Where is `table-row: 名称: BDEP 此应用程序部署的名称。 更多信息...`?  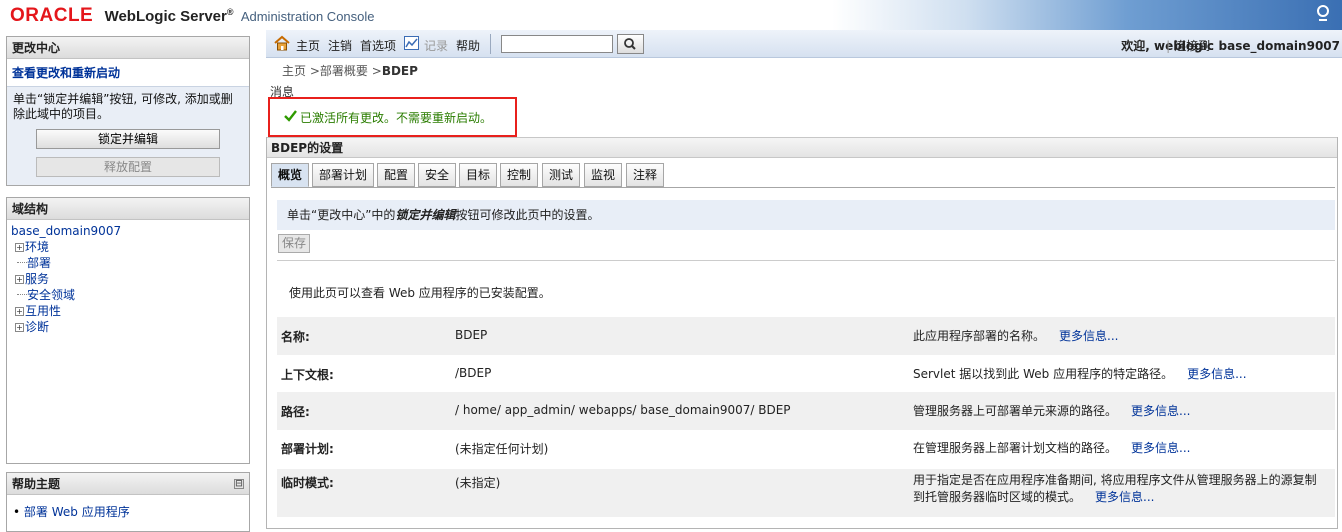 table-row: 名称: BDEP 此应用程序部署的名称。 更多信息... is located at coordinates (806, 336).